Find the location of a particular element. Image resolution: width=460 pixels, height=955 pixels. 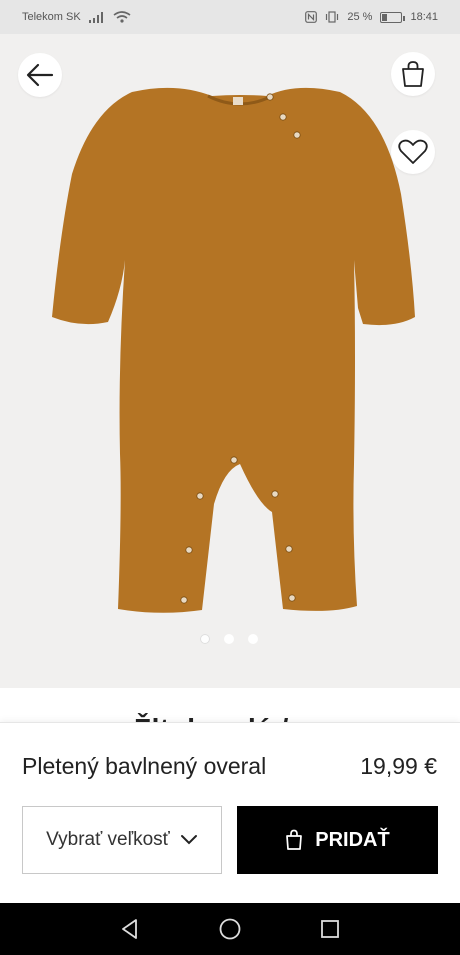

gallery-pagination is located at coordinates (229, 639).